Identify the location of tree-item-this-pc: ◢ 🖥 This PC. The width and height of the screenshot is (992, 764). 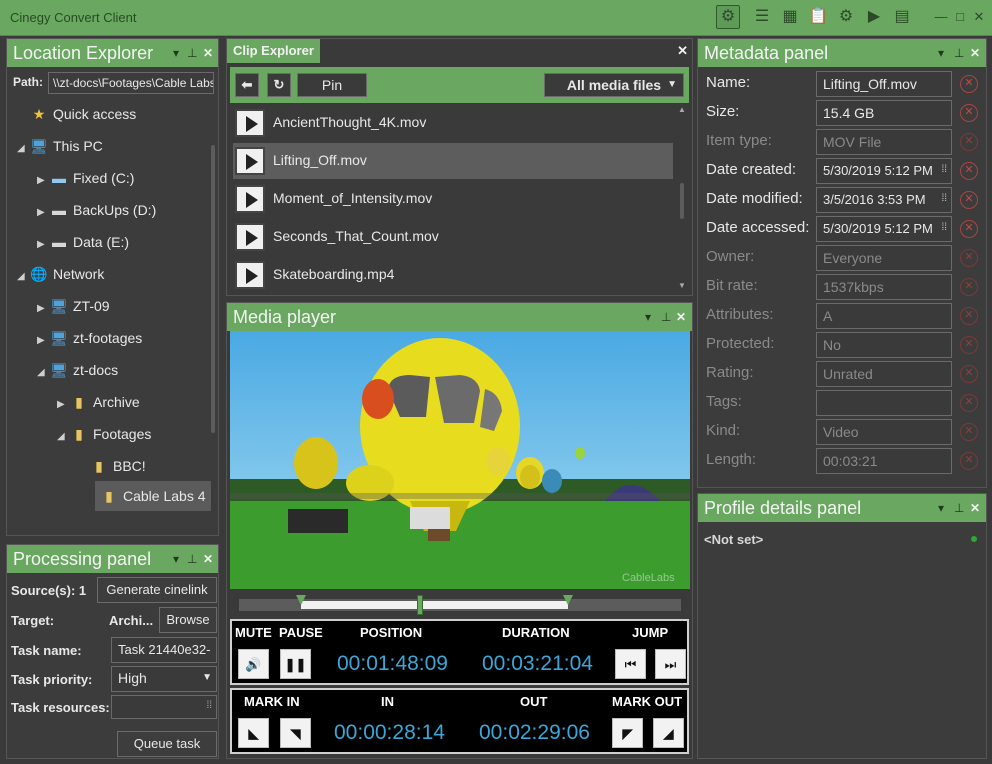
(60, 146).